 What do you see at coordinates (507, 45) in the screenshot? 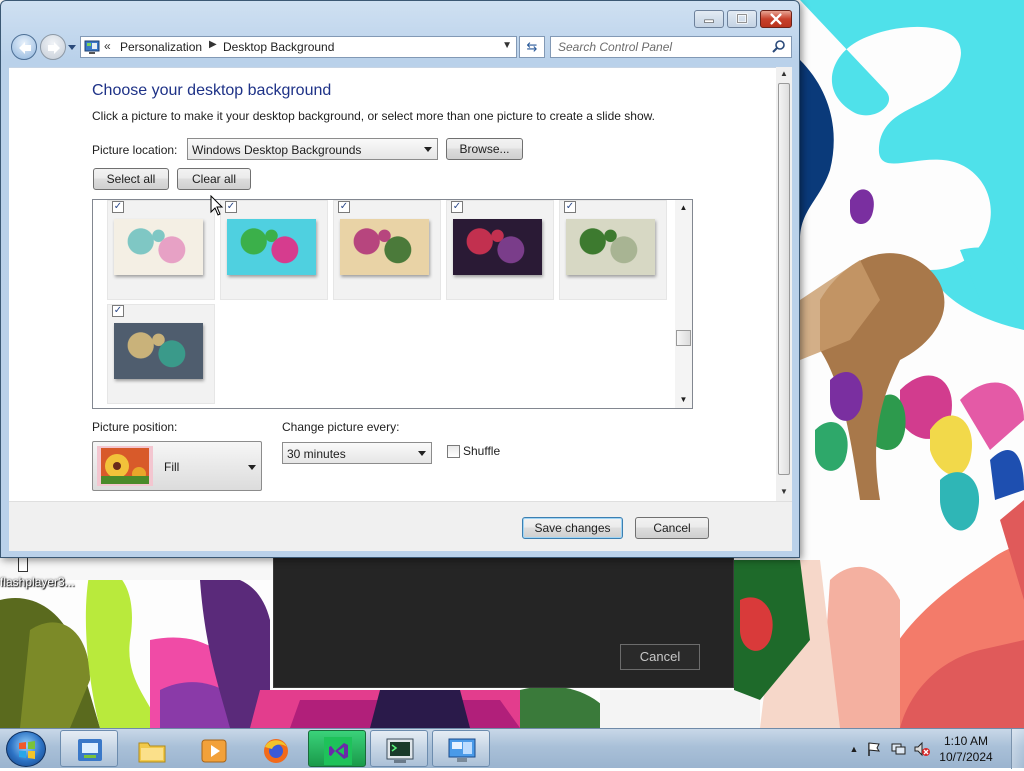
I see `address-dropdown-icon: ▼` at bounding box center [507, 45].